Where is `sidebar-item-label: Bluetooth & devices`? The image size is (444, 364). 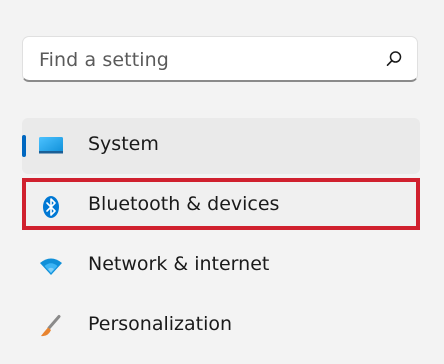
sidebar-item-label: Bluetooth & devices is located at coordinates (184, 204).